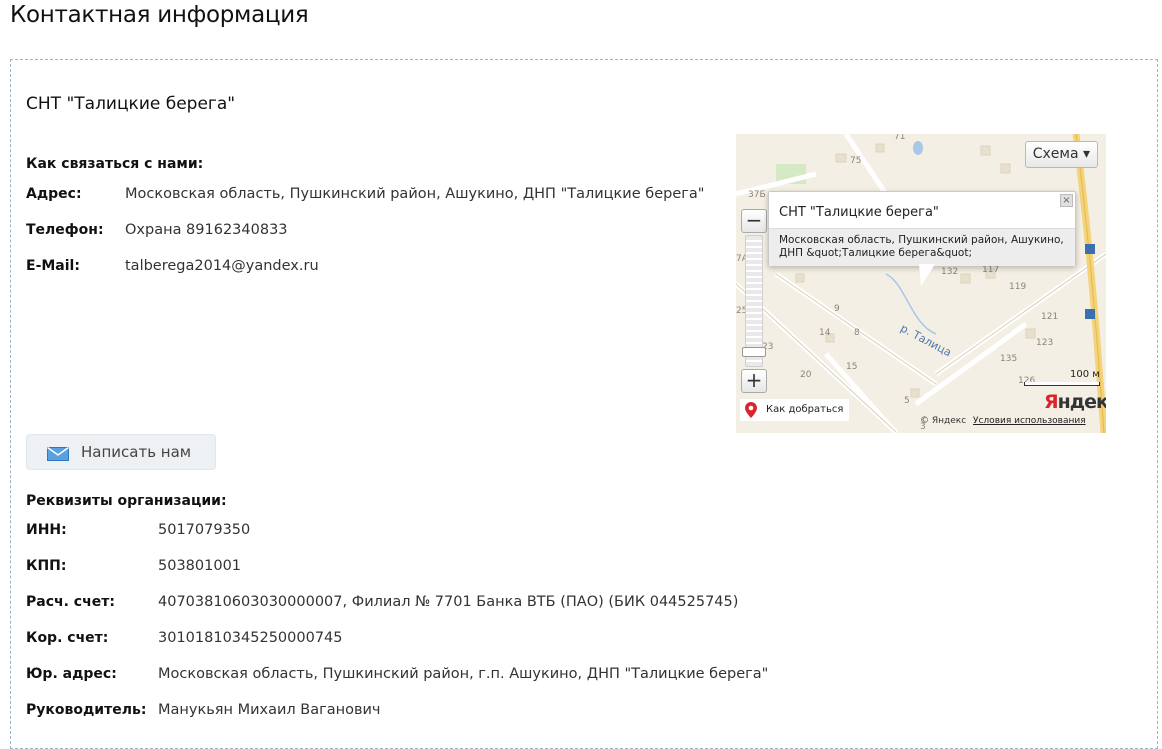 The width and height of the screenshot is (1162, 749). What do you see at coordinates (67, 638) in the screenshot?
I see `corr-account-label: Кор. счет:` at bounding box center [67, 638].